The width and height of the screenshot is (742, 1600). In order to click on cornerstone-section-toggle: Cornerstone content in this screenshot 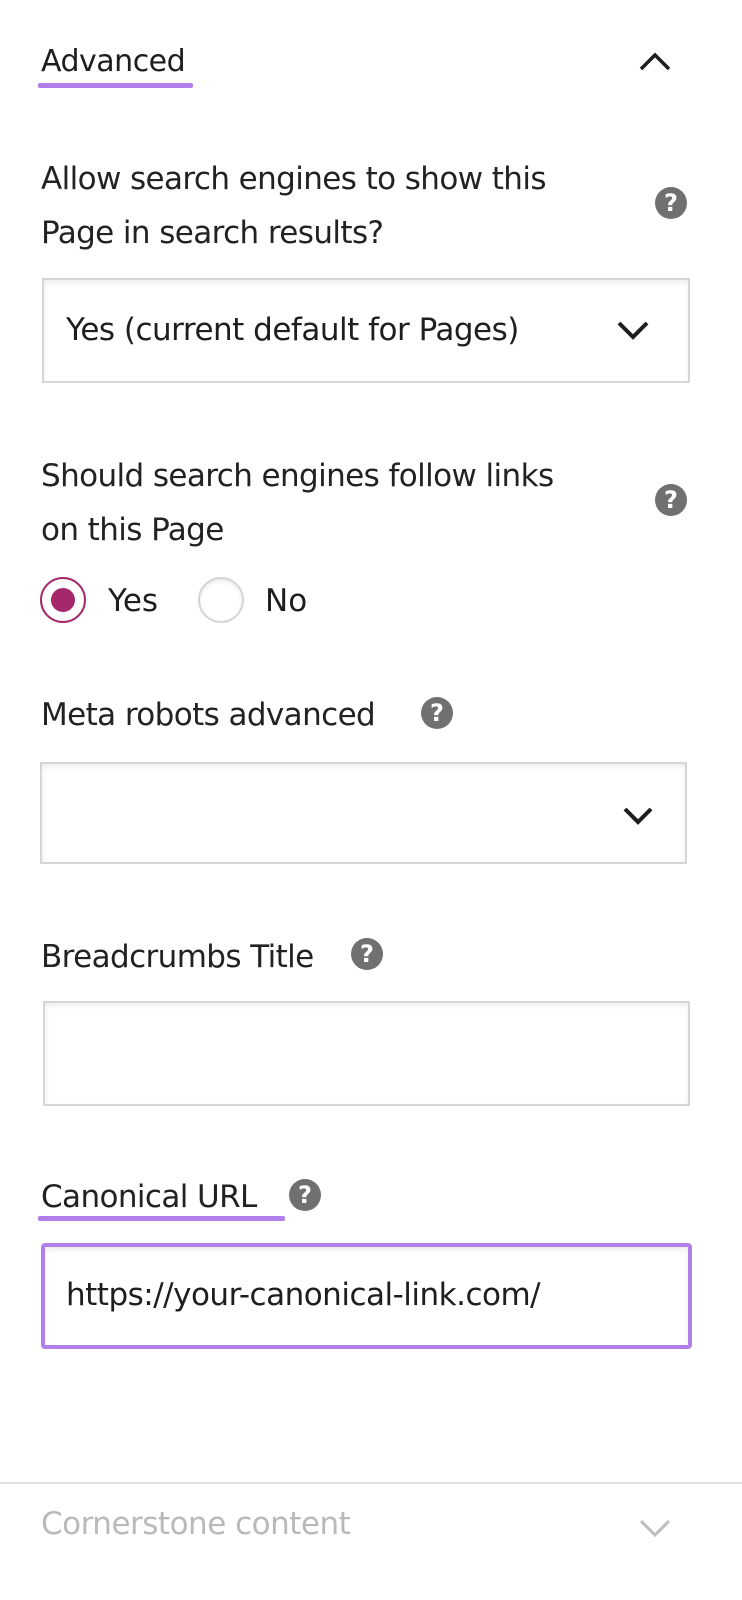, I will do `click(196, 1524)`.